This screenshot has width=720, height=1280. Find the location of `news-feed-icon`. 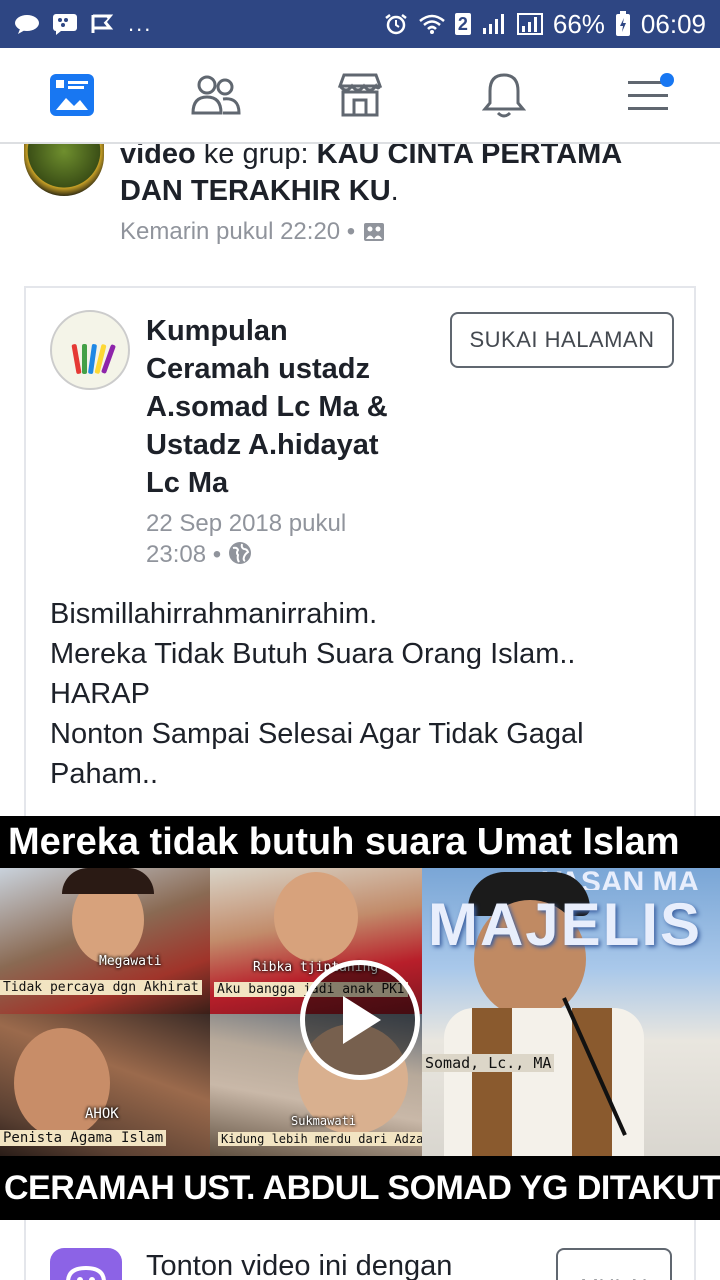

news-feed-icon is located at coordinates (72, 95).